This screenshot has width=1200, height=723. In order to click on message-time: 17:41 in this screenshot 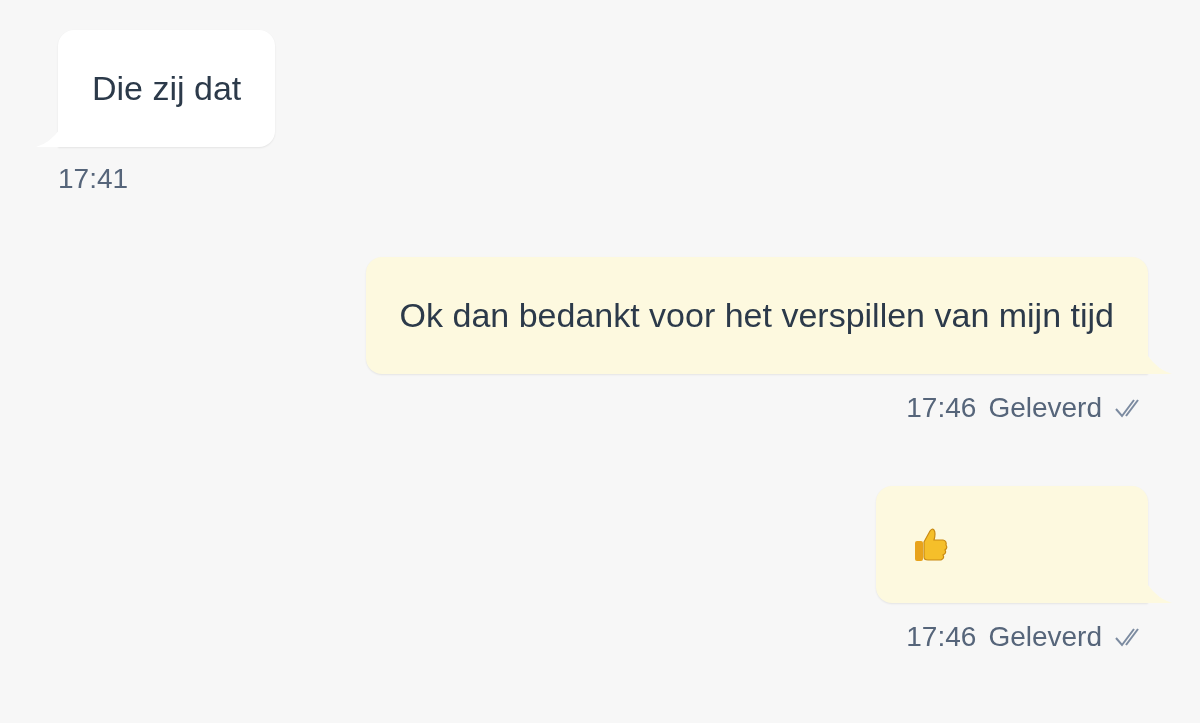, I will do `click(93, 179)`.